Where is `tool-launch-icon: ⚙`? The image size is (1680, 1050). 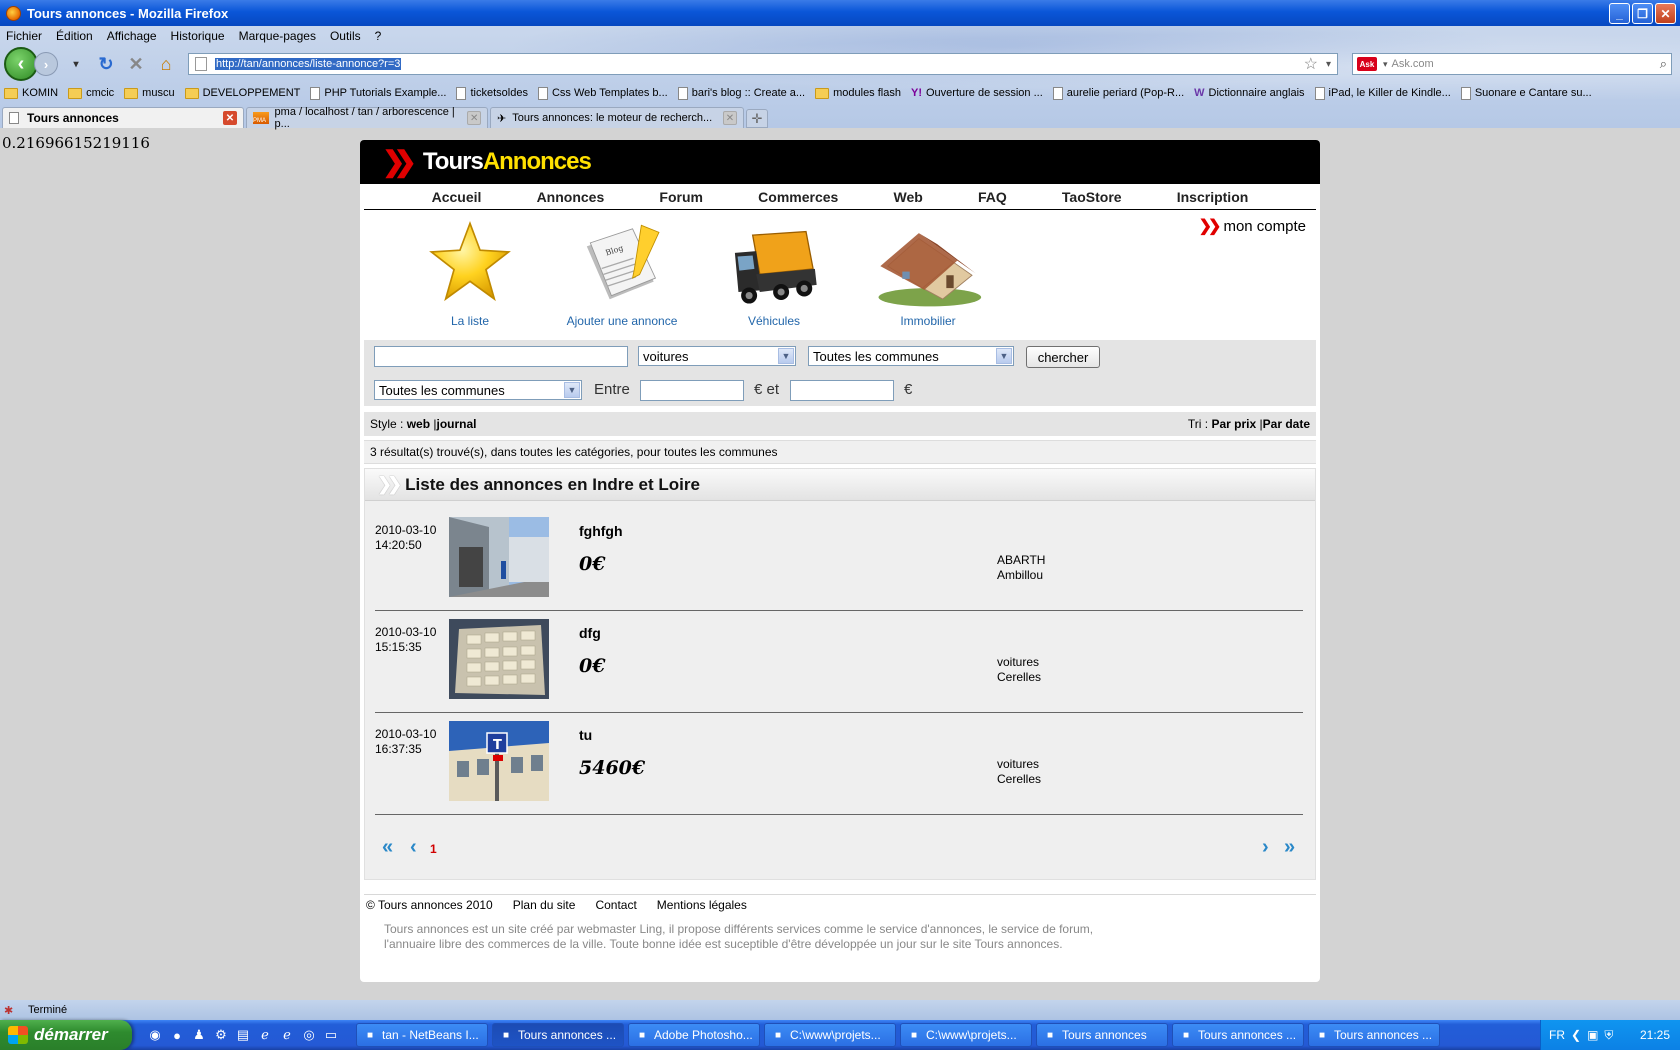
tool-launch-icon: ⚙ is located at coordinates (221, 1035).